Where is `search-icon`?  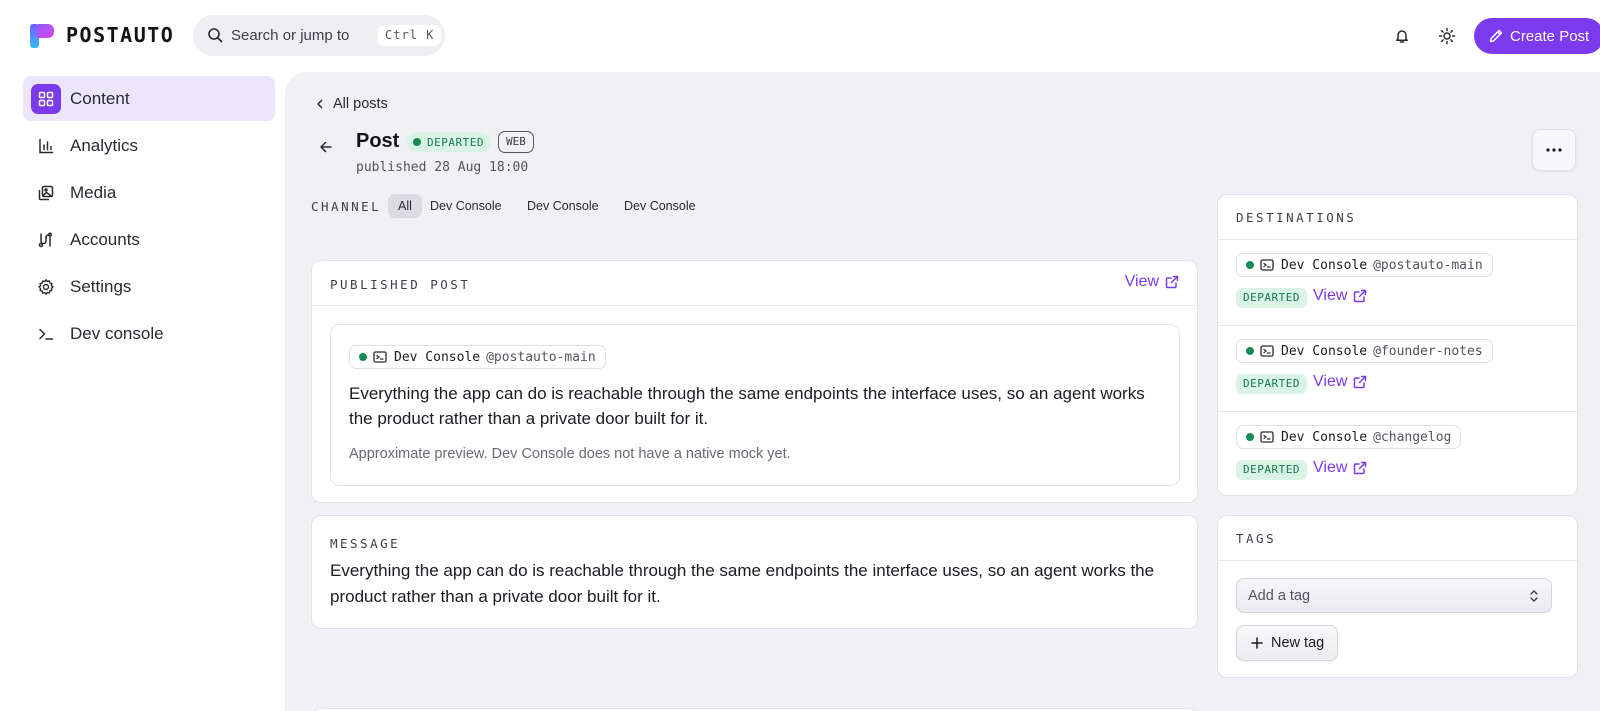 search-icon is located at coordinates (215, 35).